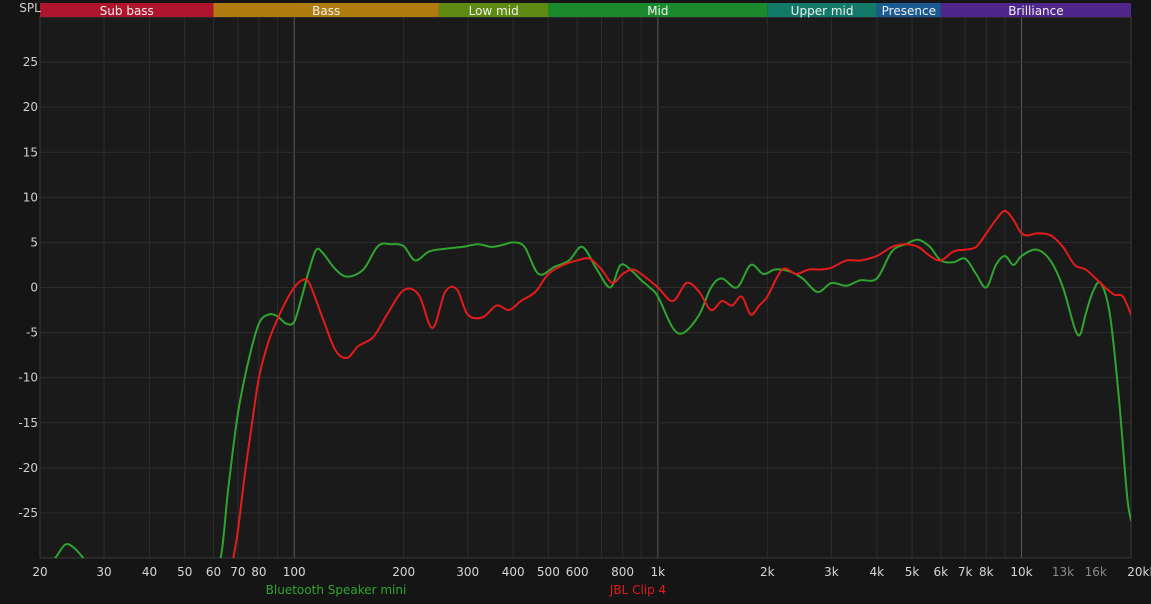 The height and width of the screenshot is (604, 1151). What do you see at coordinates (184, 572) in the screenshot?
I see `x-tick-label: 50` at bounding box center [184, 572].